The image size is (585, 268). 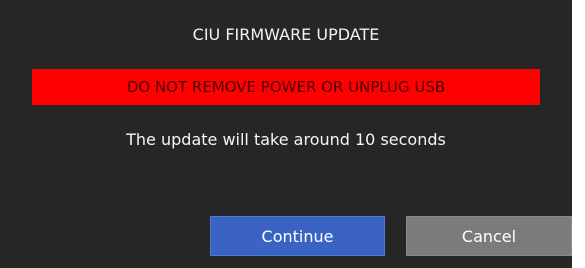 I want to click on warning-text: DO NOT REMOVE POWER OR UNPLUG USB, so click(x=286, y=87).